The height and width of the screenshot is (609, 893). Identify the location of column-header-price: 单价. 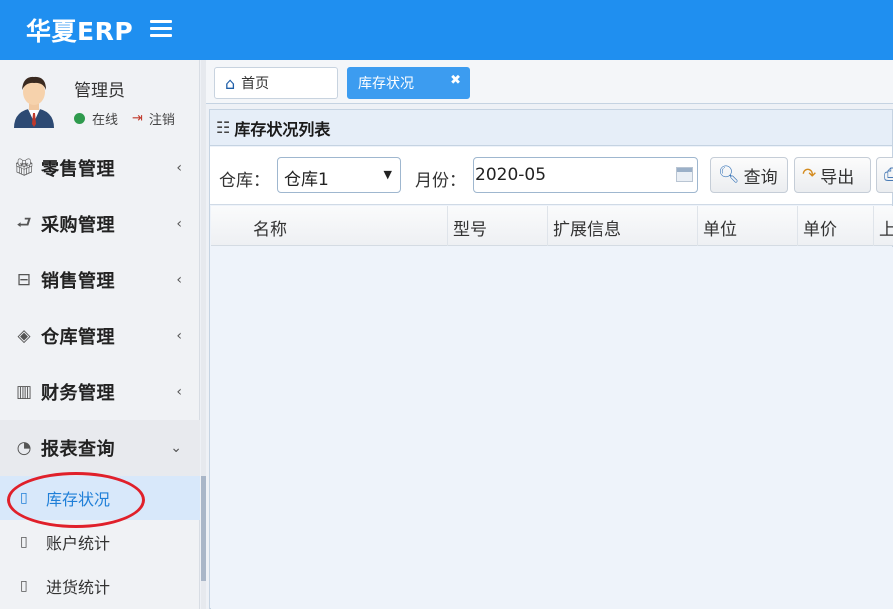
(836, 226).